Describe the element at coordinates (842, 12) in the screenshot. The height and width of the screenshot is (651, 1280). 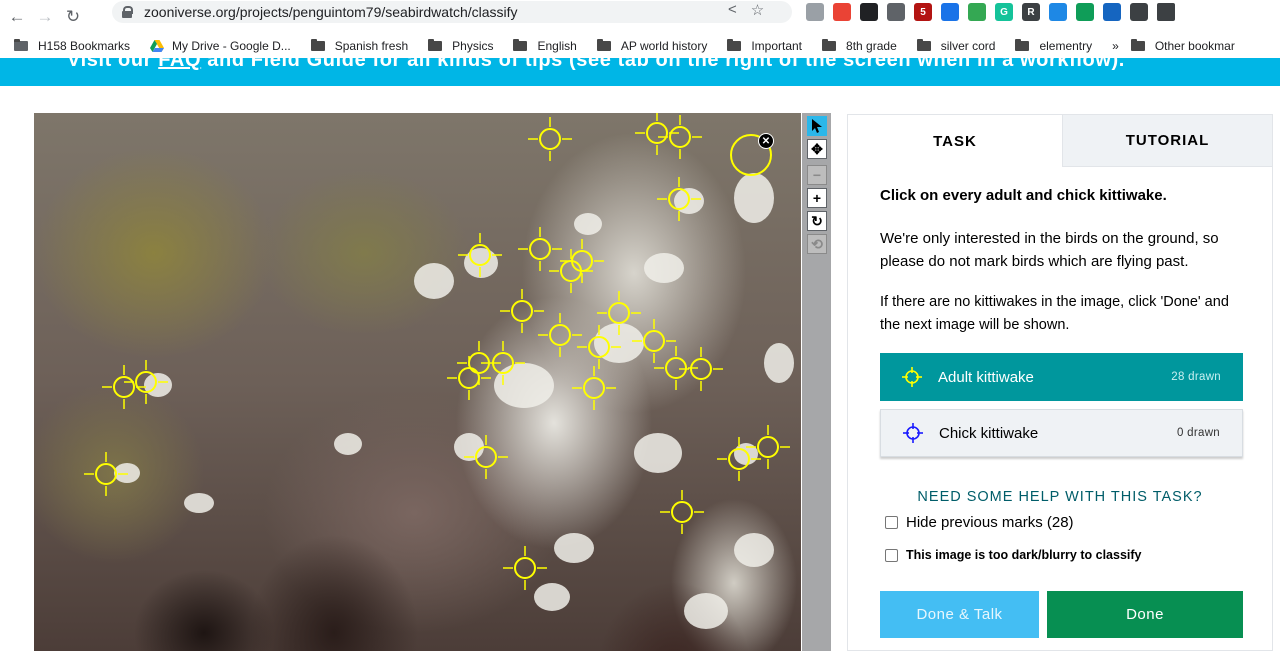
I see `ext-red-icon` at that location.